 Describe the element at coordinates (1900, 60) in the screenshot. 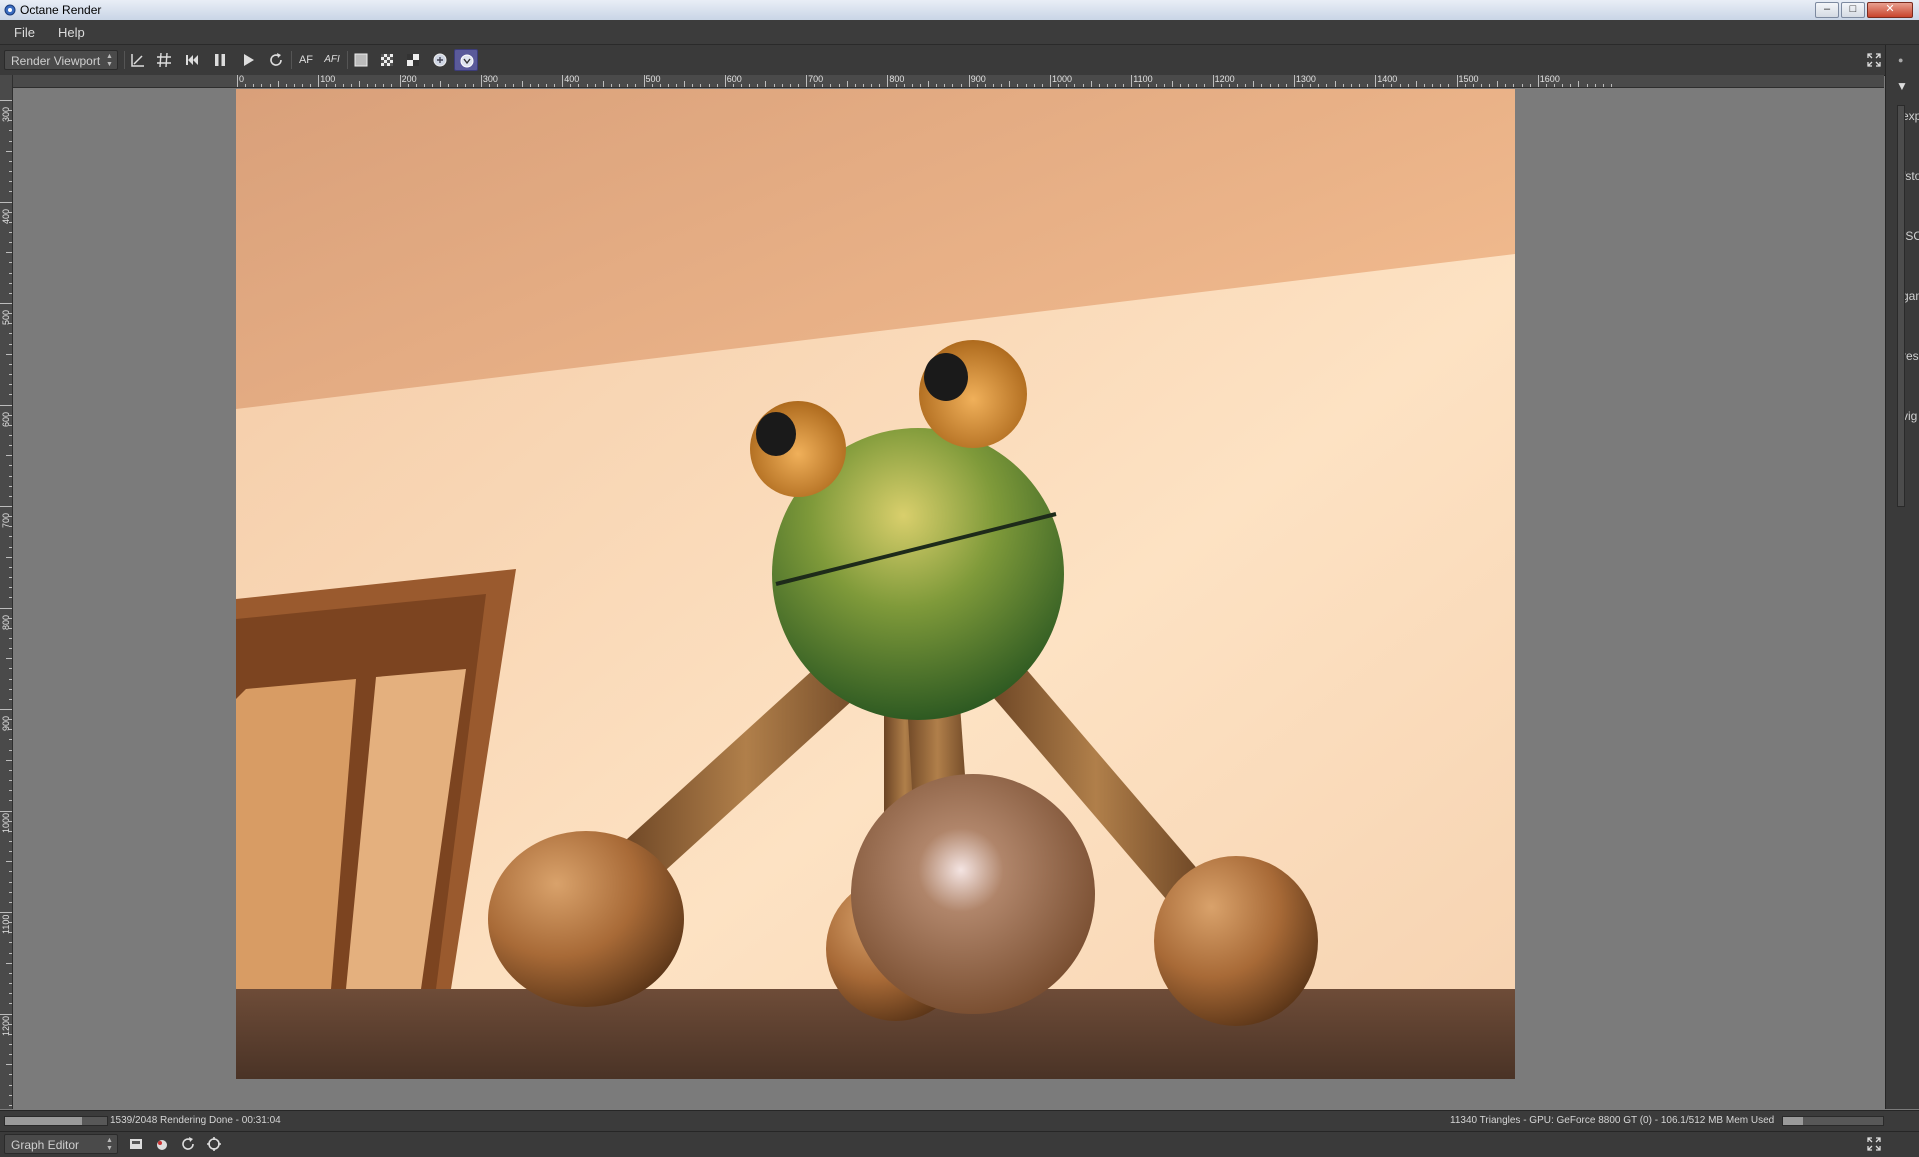

I see `panel-pin-icon: ●` at that location.